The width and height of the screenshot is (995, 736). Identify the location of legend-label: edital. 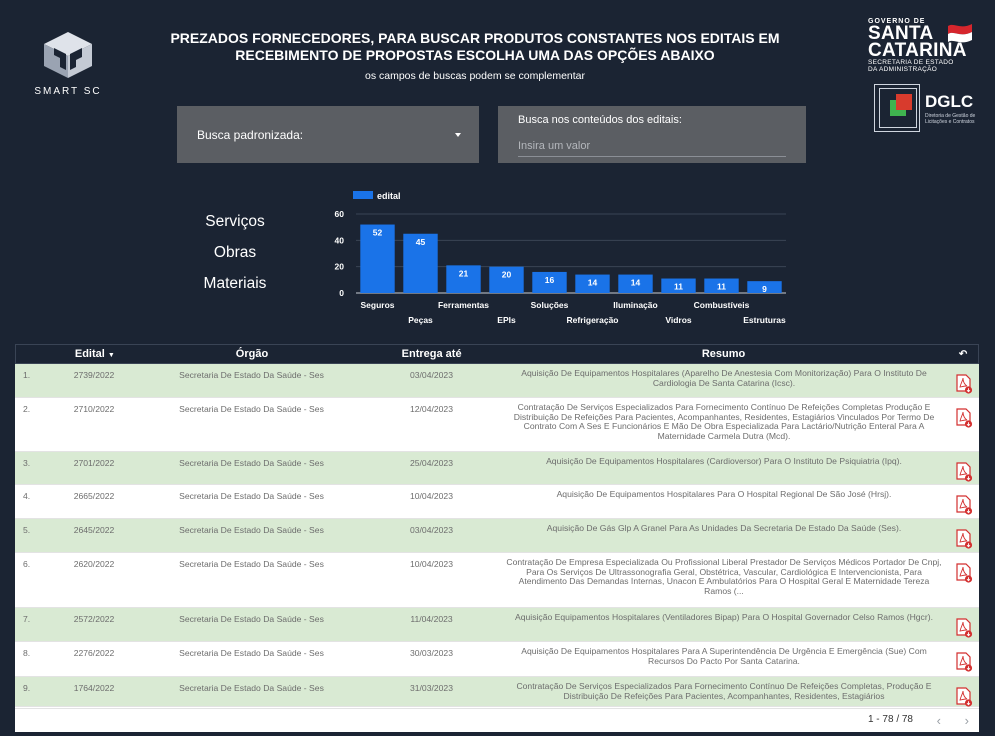
(389, 196).